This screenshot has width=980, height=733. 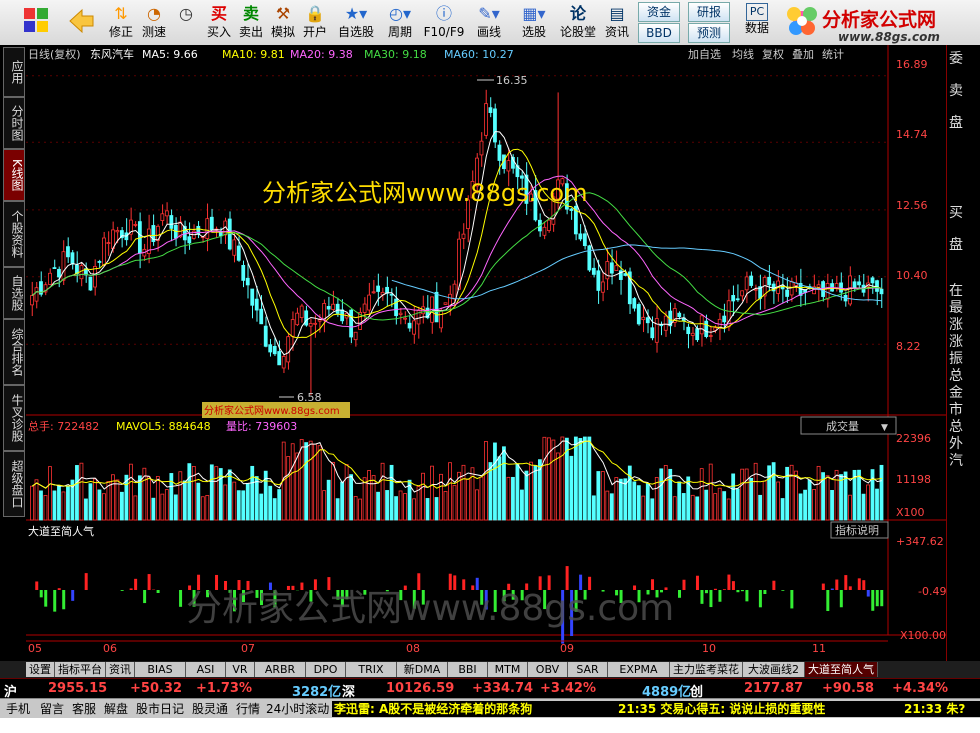 I want to click on status-service: 客服, so click(x=84, y=709).